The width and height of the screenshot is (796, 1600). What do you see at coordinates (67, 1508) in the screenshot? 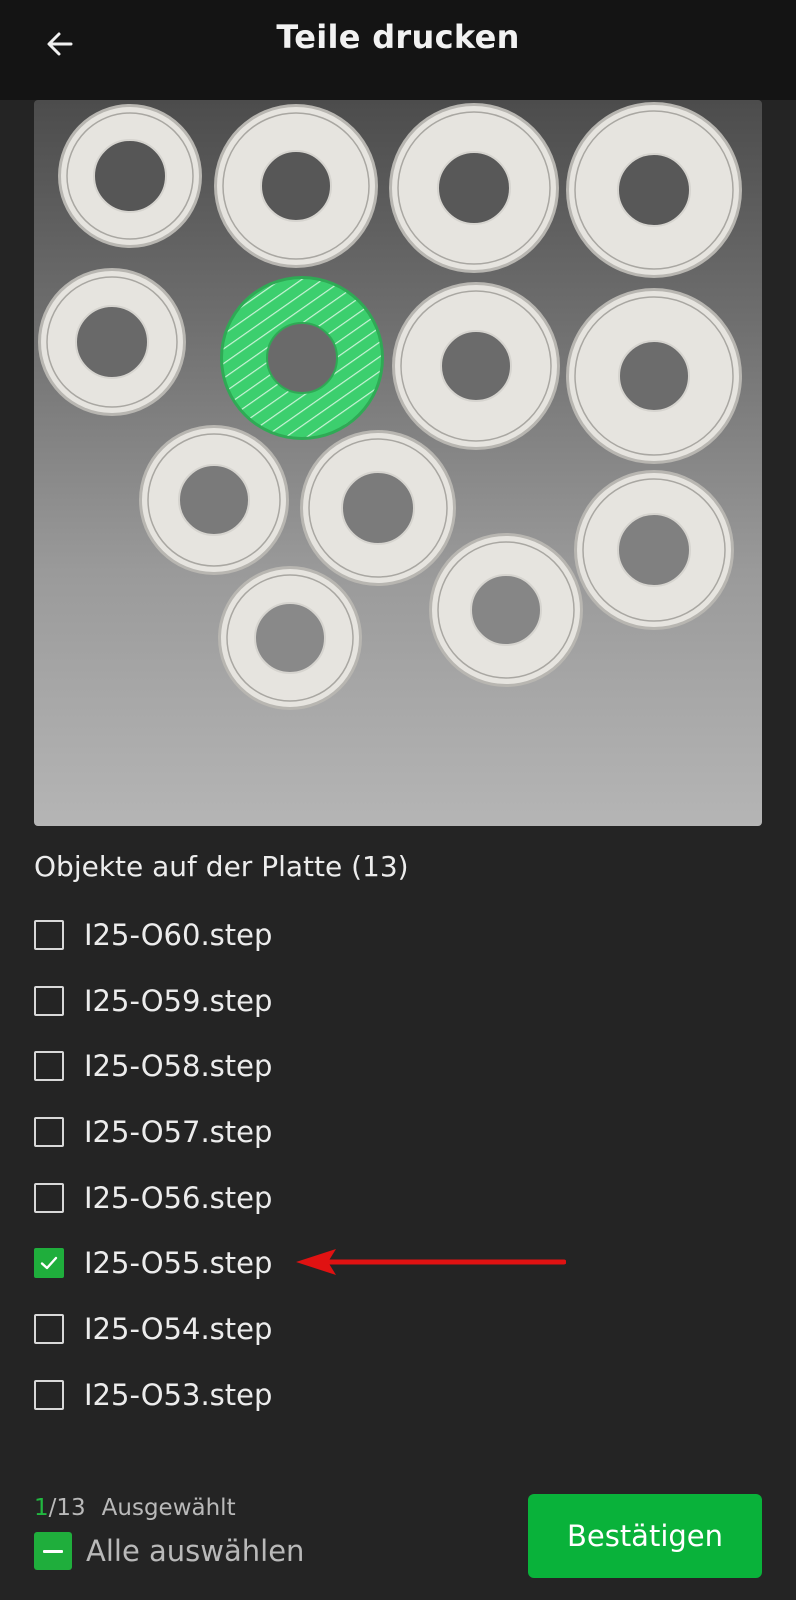
I see `total-count: /13` at bounding box center [67, 1508].